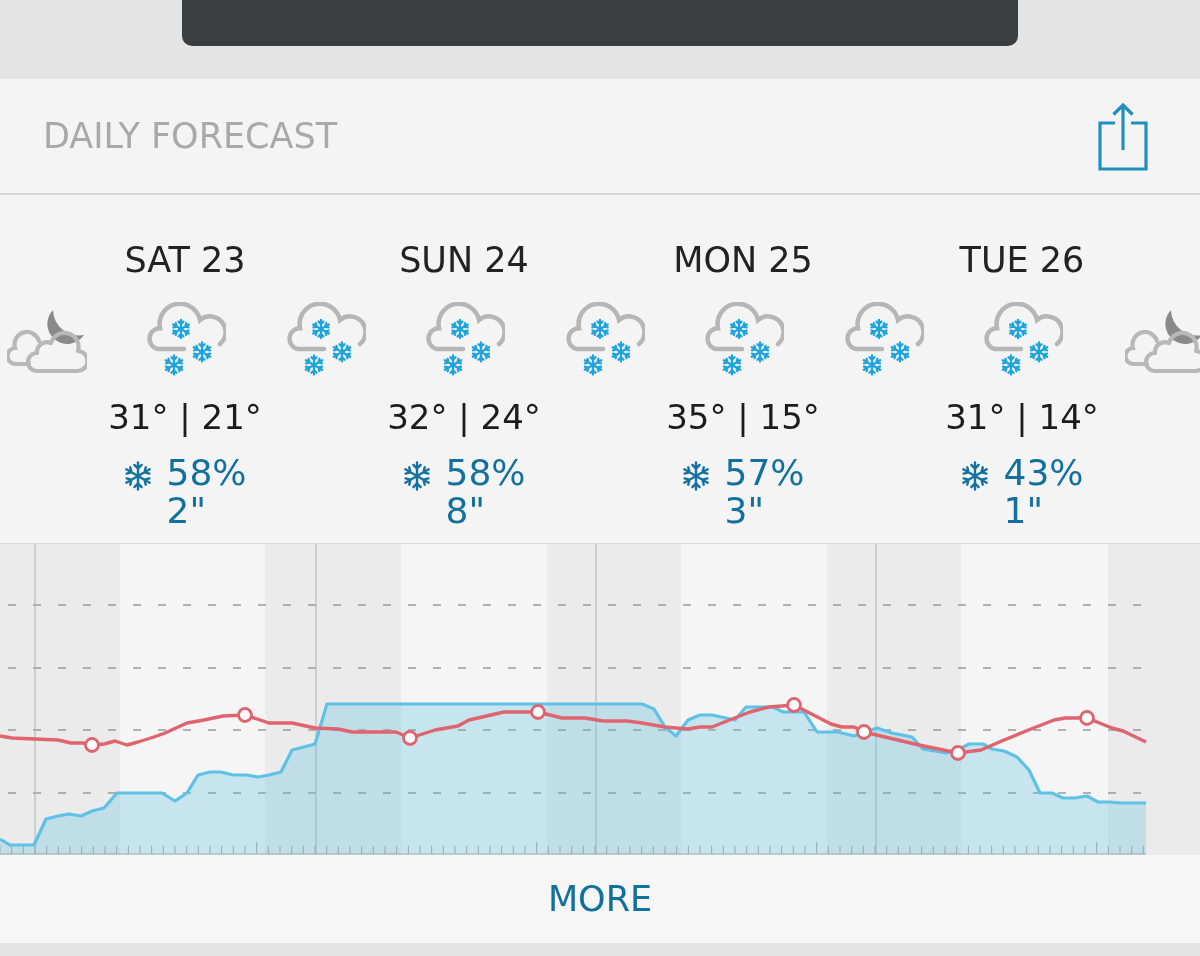  I want to click on section-title: DAILY FORECAST, so click(190, 136).